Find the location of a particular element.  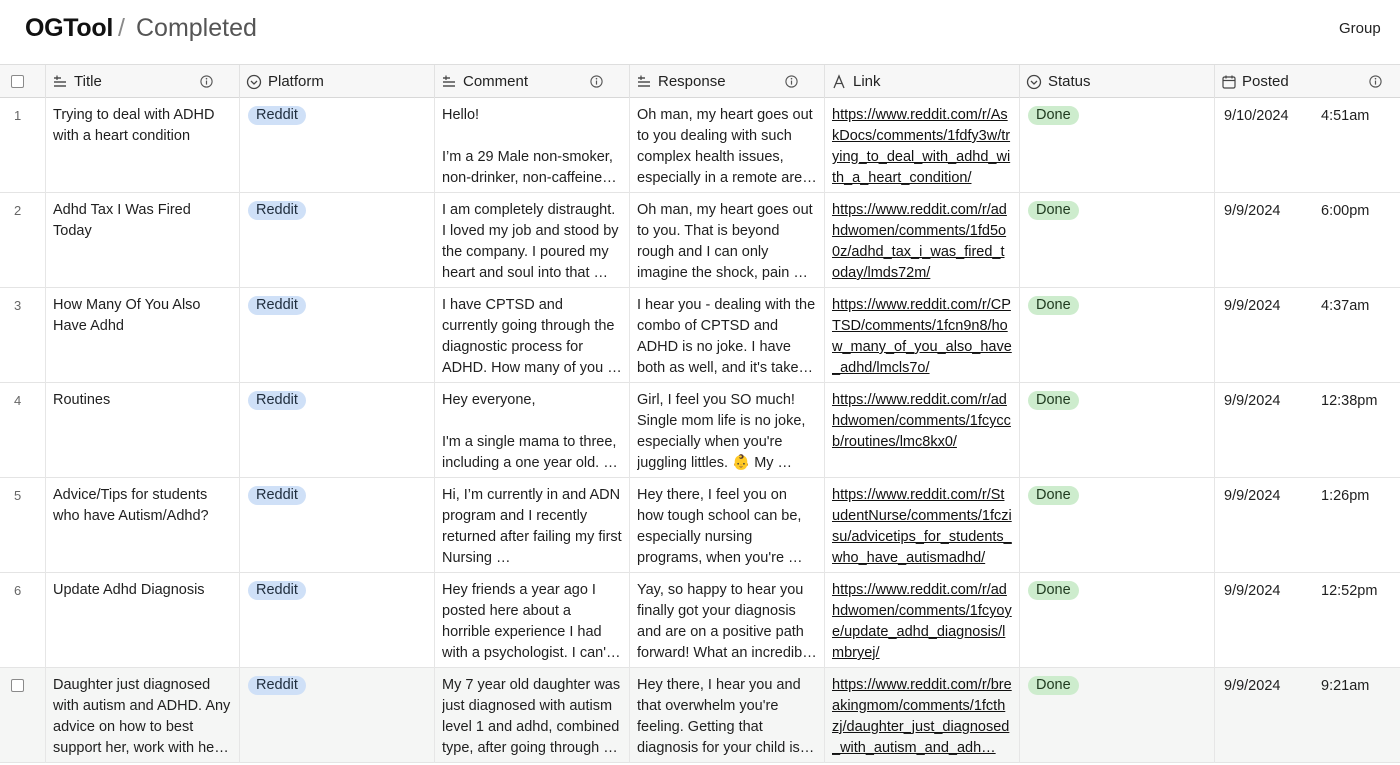

column-header-link: Link is located at coordinates (922, 81).